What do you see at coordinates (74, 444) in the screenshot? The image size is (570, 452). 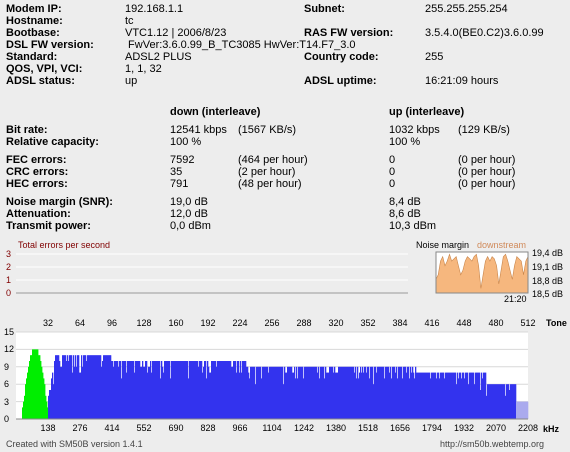 I see `created-with-text: Created with SM50B version 1.4.1` at bounding box center [74, 444].